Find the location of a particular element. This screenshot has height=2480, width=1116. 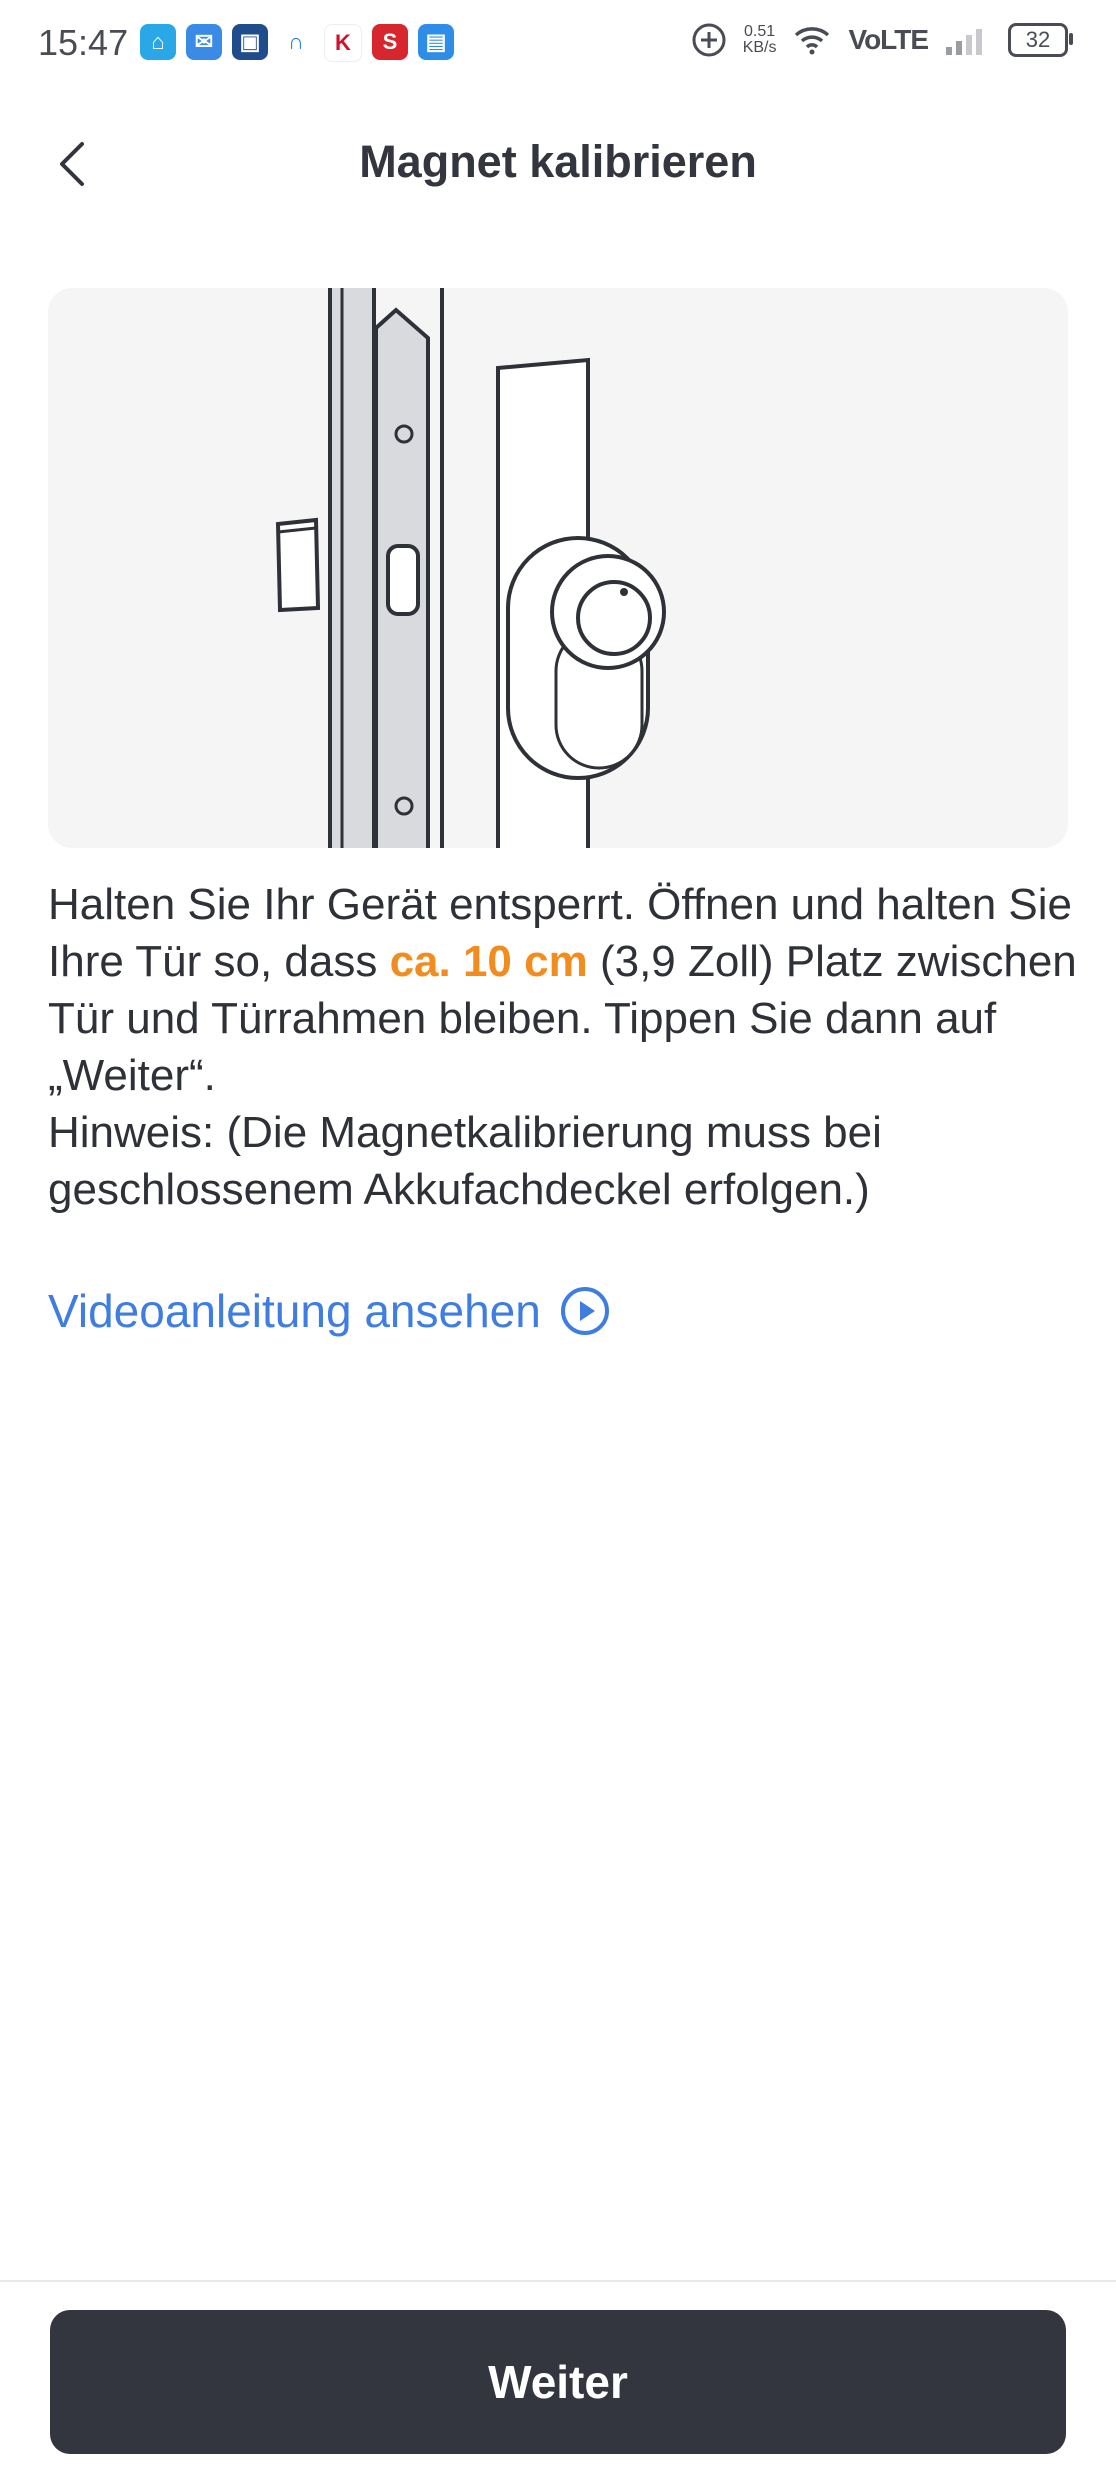

network-speed: 0.51 KB/s is located at coordinates (759, 39).